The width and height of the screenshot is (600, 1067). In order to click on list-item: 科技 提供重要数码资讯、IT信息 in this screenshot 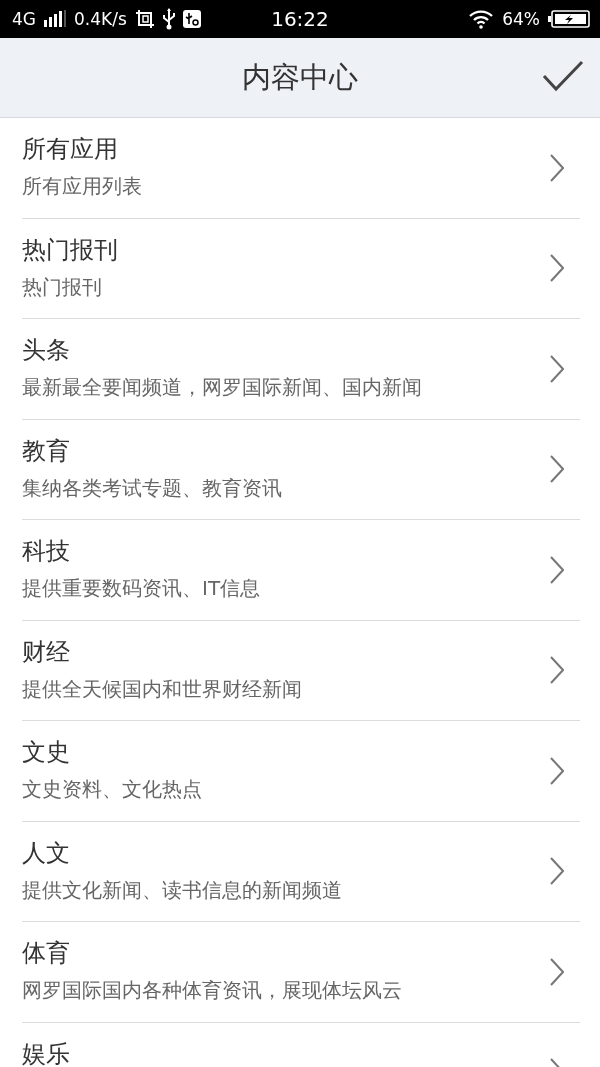, I will do `click(301, 570)`.